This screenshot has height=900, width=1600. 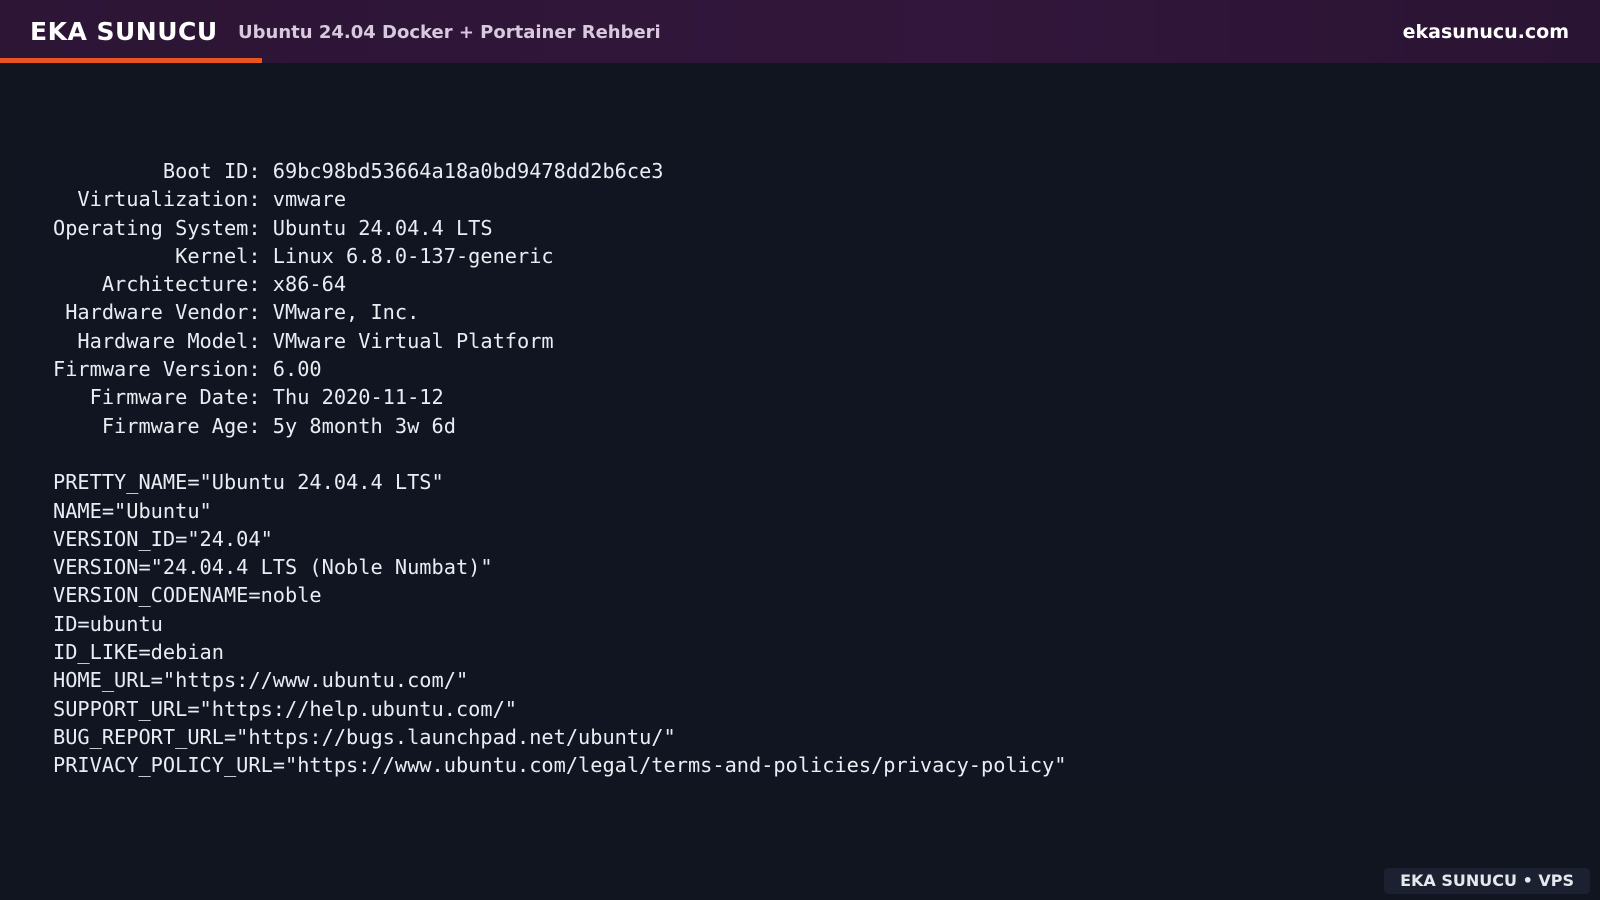 What do you see at coordinates (1485, 32) in the screenshot?
I see `site-domain: ekasunucu.com` at bounding box center [1485, 32].